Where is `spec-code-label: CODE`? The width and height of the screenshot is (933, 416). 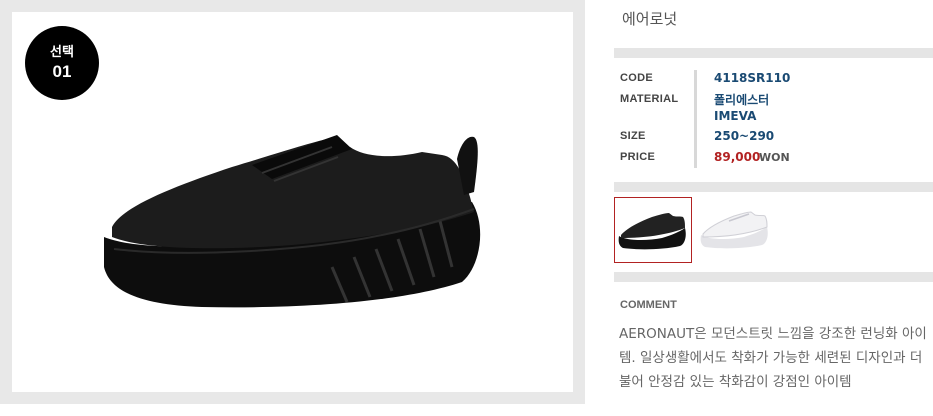 spec-code-label: CODE is located at coordinates (636, 78).